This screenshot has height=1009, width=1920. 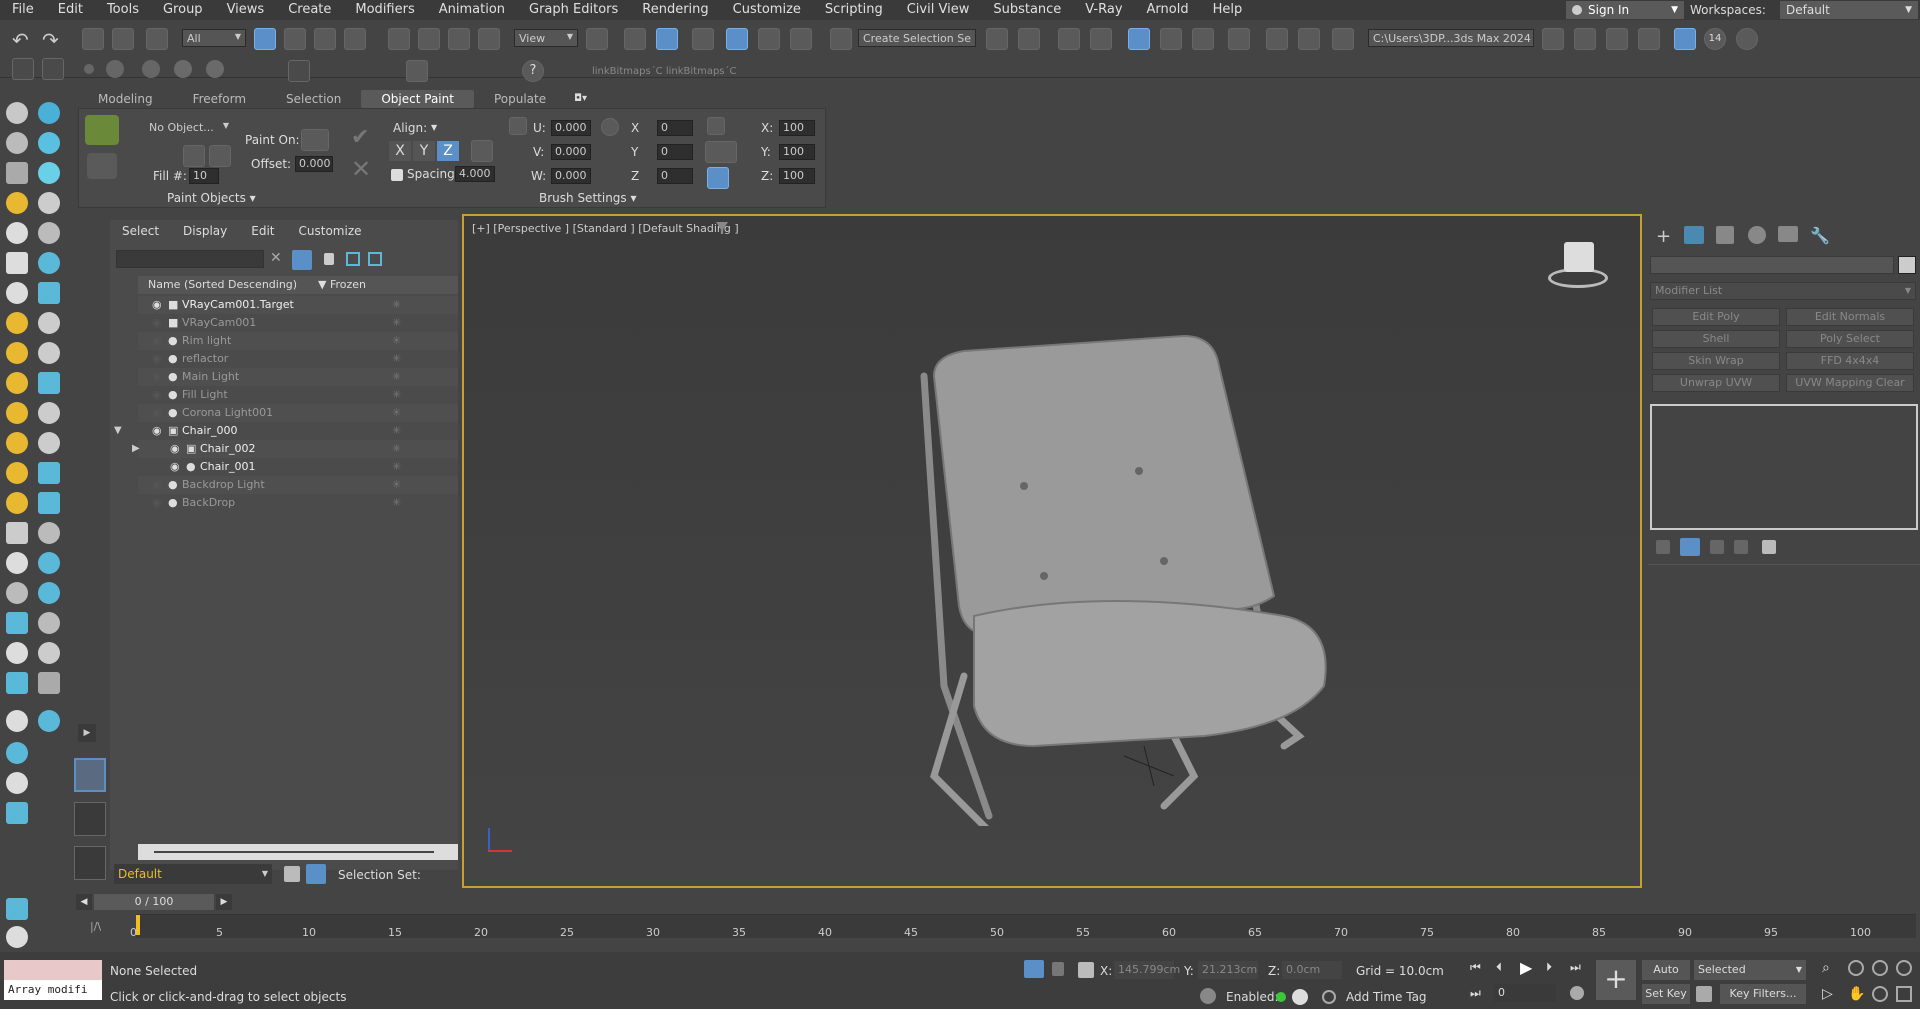 What do you see at coordinates (70, 10) in the screenshot?
I see `menu-edit: Edit` at bounding box center [70, 10].